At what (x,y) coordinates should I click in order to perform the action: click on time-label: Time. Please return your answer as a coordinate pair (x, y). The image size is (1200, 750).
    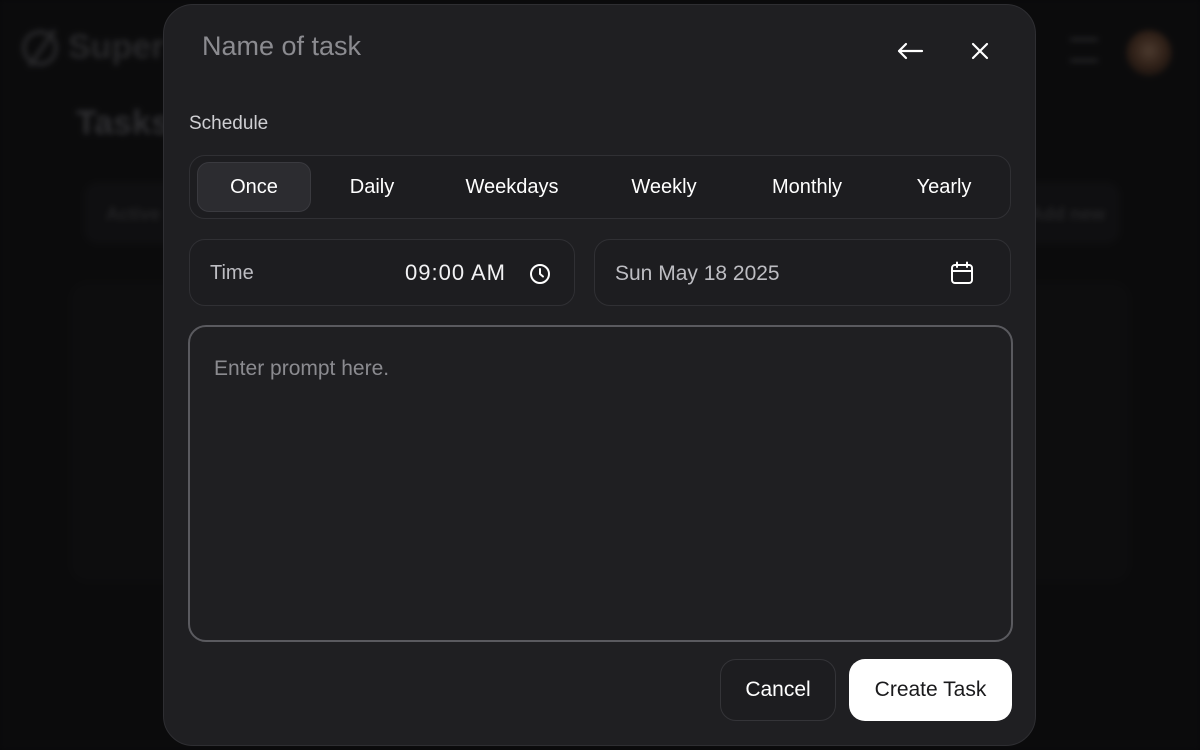
    Looking at the image, I should click on (232, 273).